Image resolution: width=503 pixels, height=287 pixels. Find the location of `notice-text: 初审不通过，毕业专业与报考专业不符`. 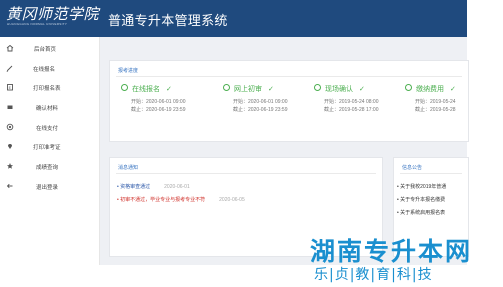

notice-text: 初审不通过，毕业专业与报考专业不符 is located at coordinates (163, 200).